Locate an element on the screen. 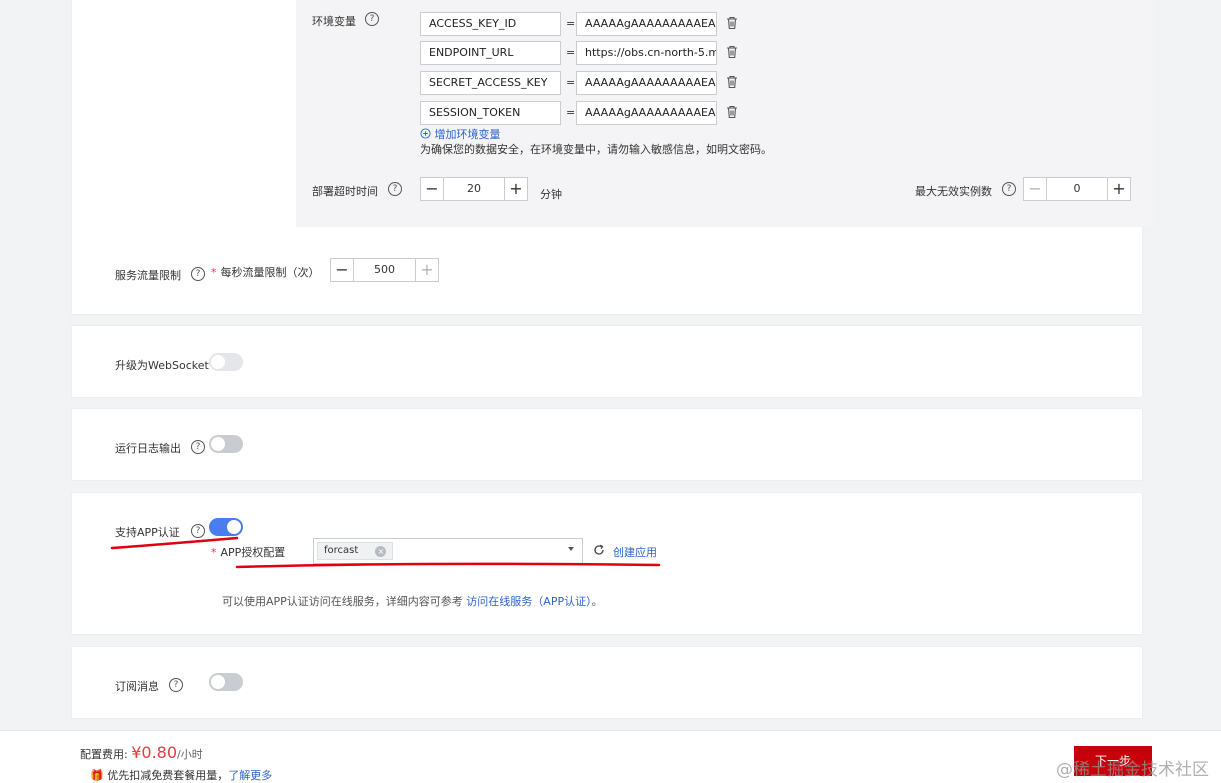 The height and width of the screenshot is (783, 1221). fee-label: 配置费用: is located at coordinates (104, 754).